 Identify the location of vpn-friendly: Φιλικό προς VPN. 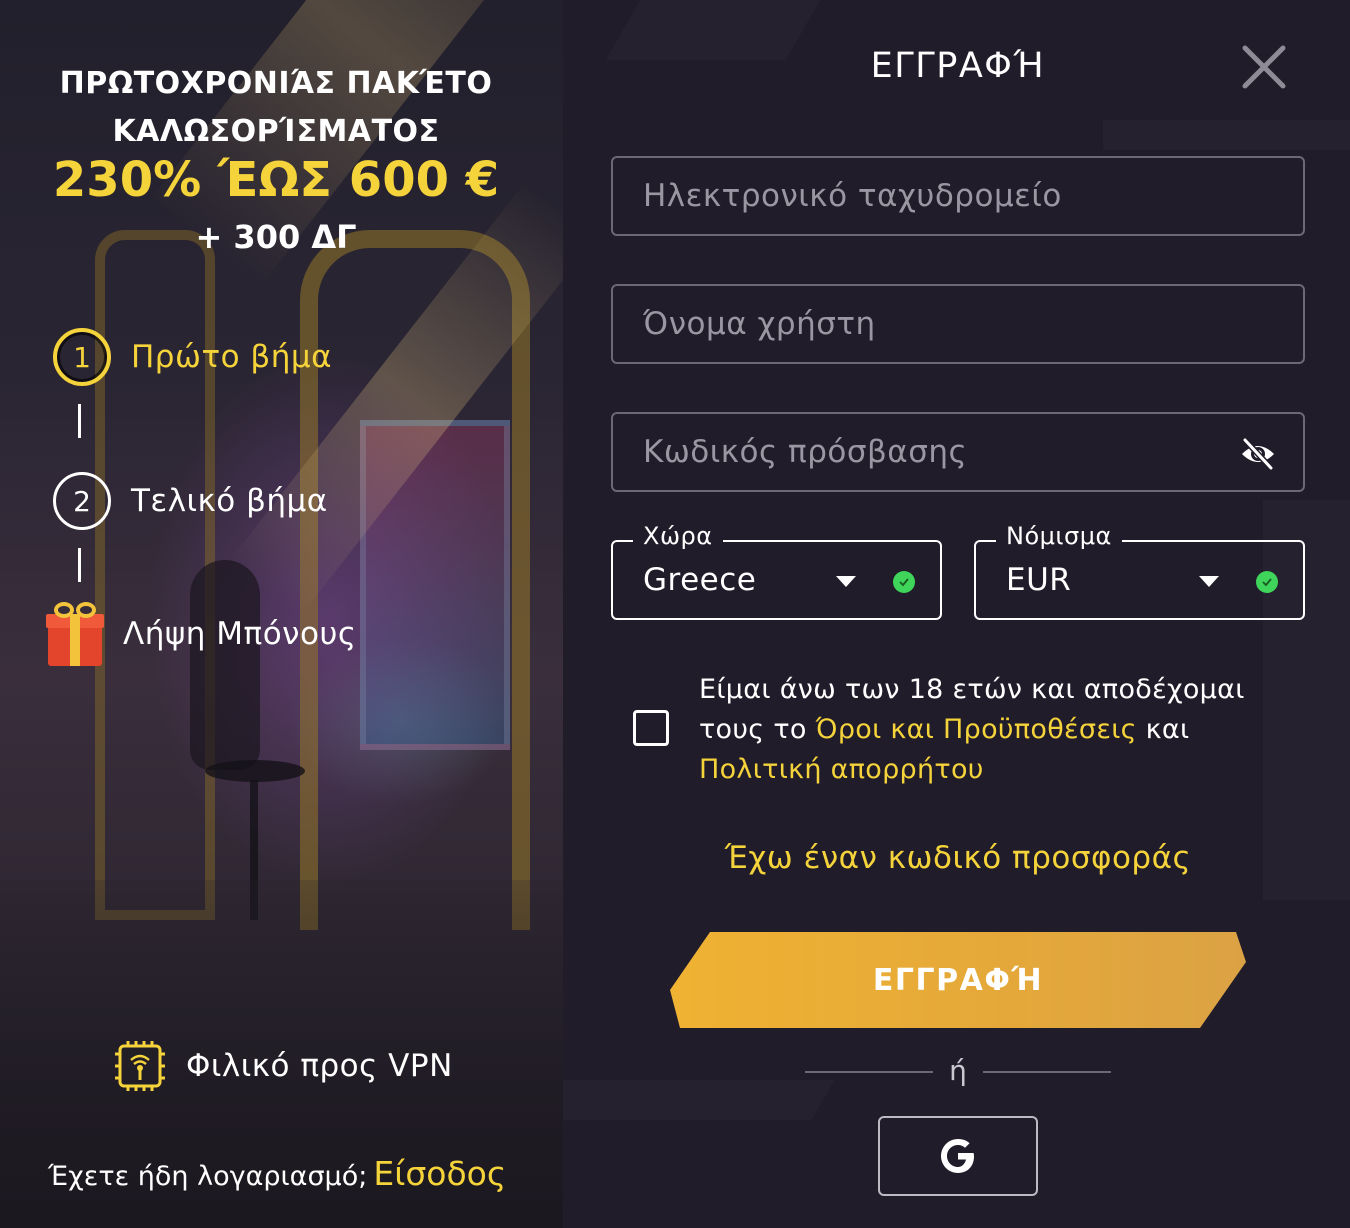
(283, 1066).